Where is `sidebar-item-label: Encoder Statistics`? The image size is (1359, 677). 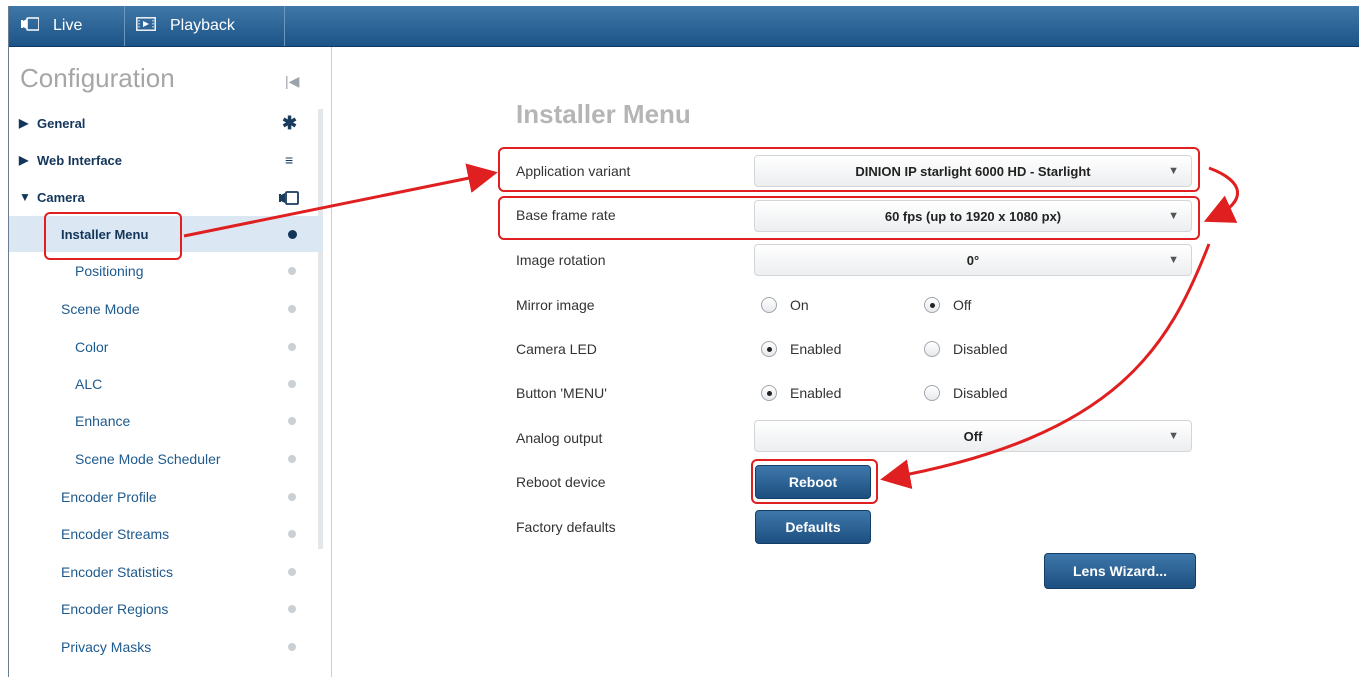 sidebar-item-label: Encoder Statistics is located at coordinates (117, 572).